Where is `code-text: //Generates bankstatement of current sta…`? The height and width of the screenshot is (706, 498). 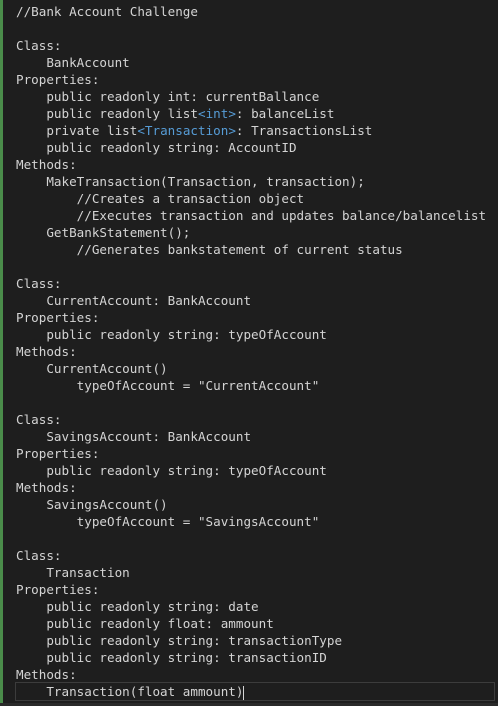
code-text: //Generates bankstatement of current sta… is located at coordinates (209, 249).